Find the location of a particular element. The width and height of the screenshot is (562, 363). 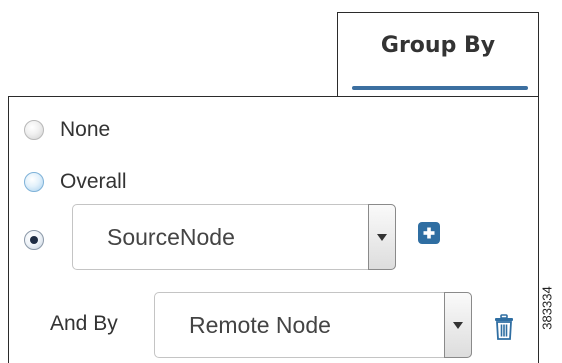

group-by-field-select: SourceNode is located at coordinates (234, 237).